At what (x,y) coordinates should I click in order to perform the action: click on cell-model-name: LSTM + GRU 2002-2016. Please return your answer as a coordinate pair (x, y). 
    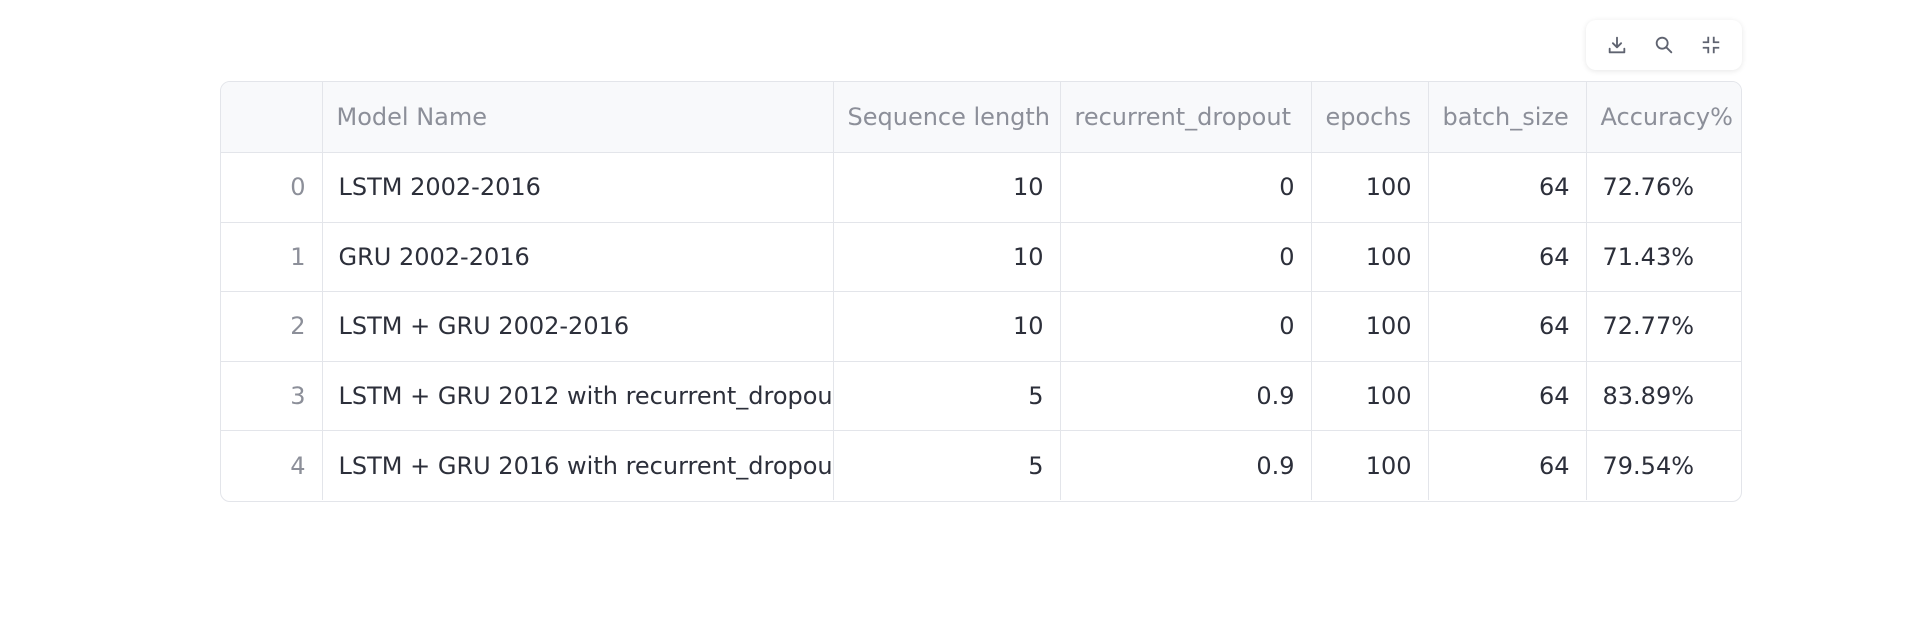
    Looking at the image, I should click on (578, 326).